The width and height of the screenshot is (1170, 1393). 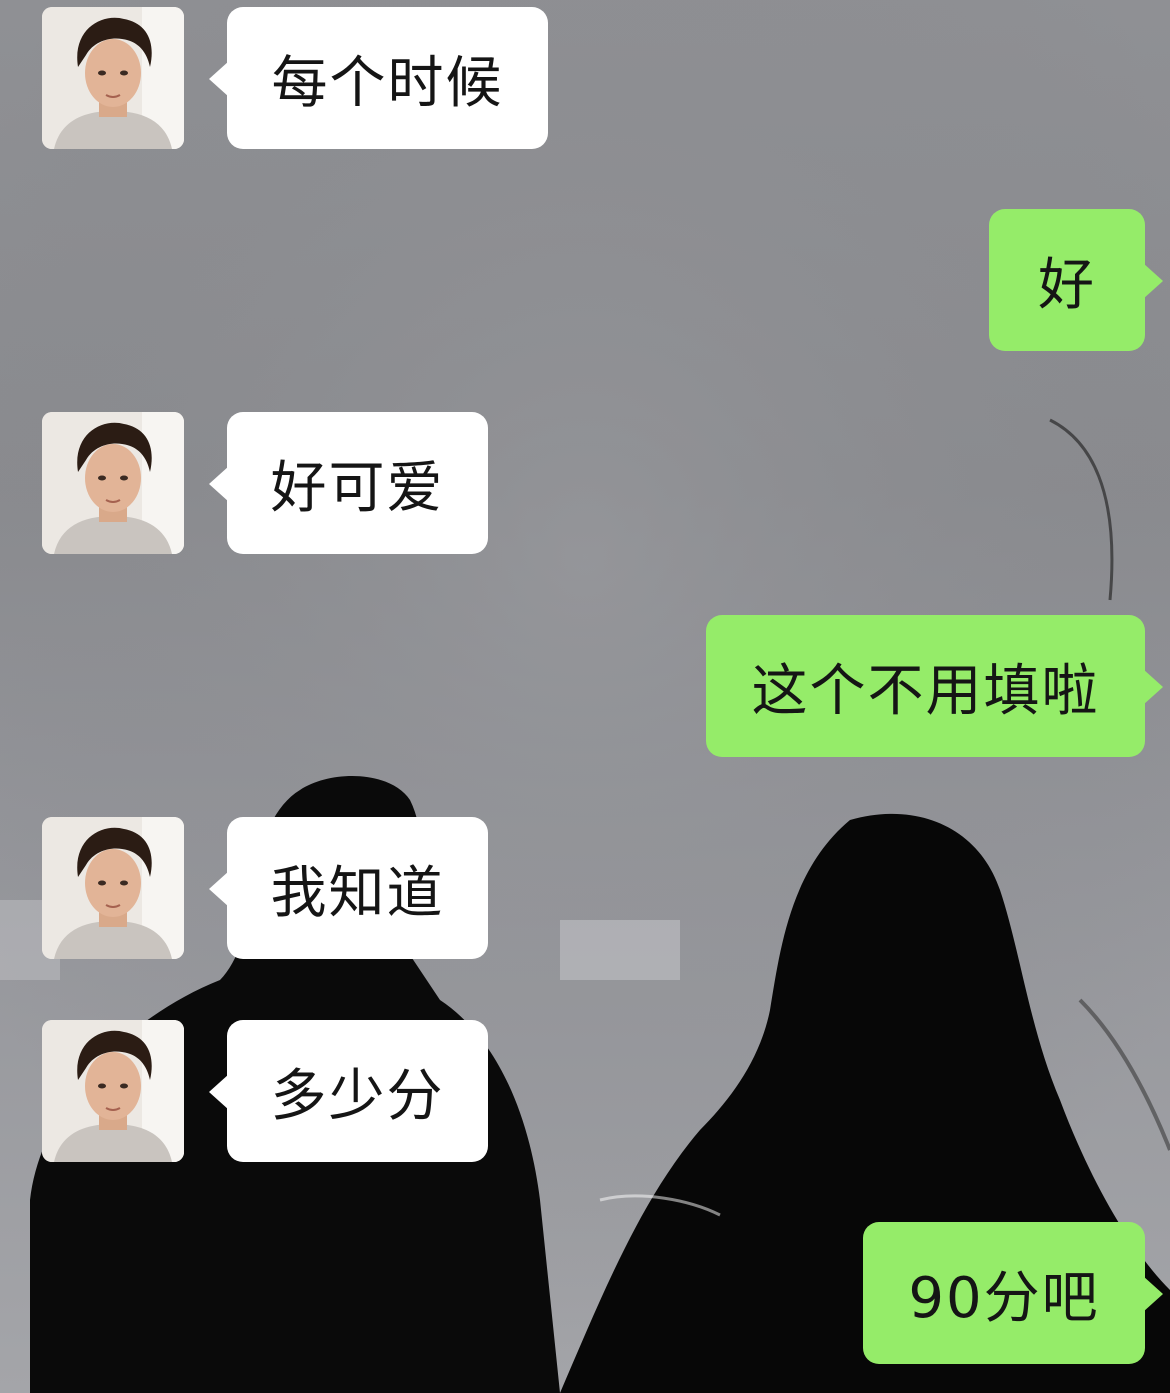 I want to click on message-bubble-incoming: 每个时候, so click(x=378, y=78).